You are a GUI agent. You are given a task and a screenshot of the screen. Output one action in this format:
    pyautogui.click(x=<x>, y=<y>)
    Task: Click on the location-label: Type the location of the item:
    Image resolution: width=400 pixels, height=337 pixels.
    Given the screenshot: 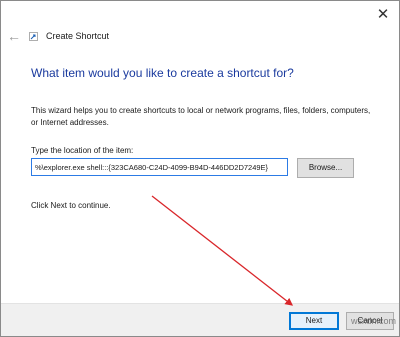 What is the action you would take?
    pyautogui.click(x=82, y=150)
    